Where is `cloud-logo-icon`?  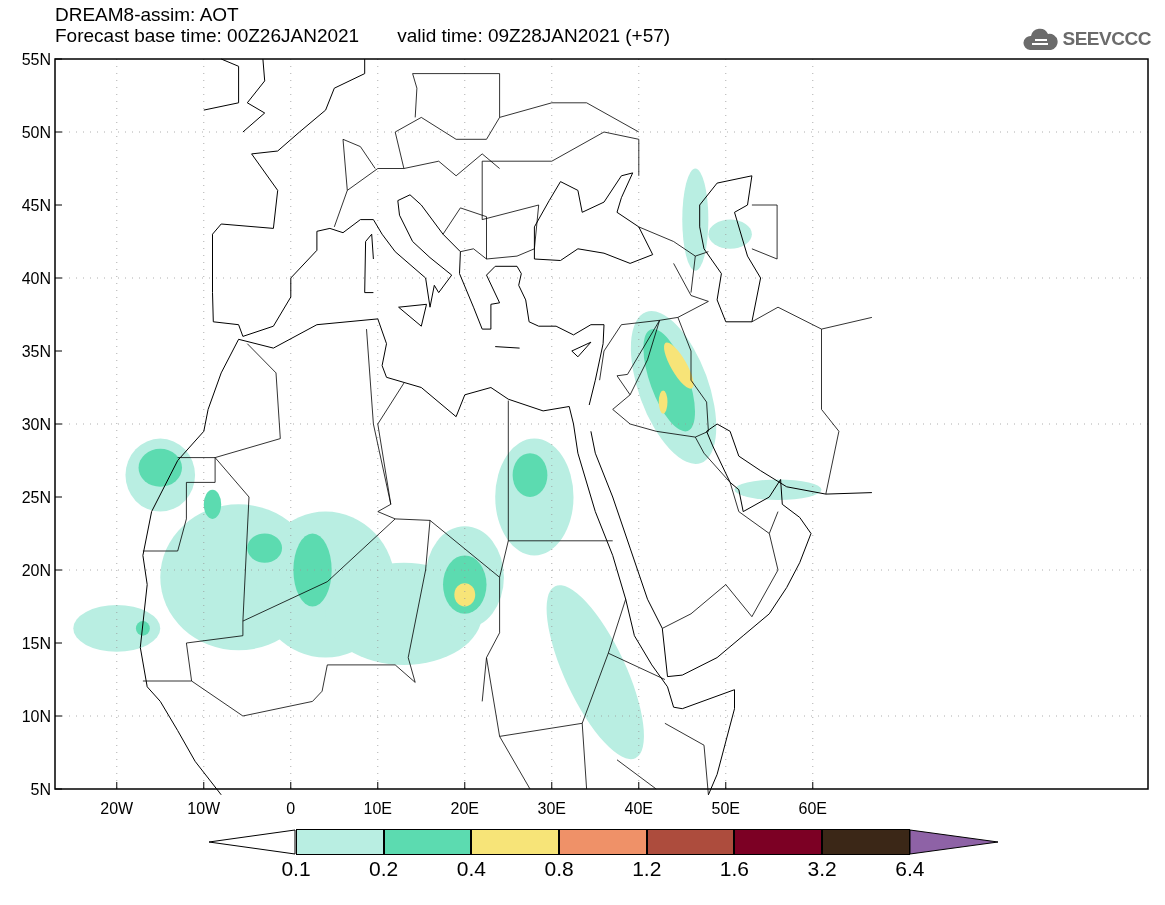
cloud-logo-icon is located at coordinates (1040, 39).